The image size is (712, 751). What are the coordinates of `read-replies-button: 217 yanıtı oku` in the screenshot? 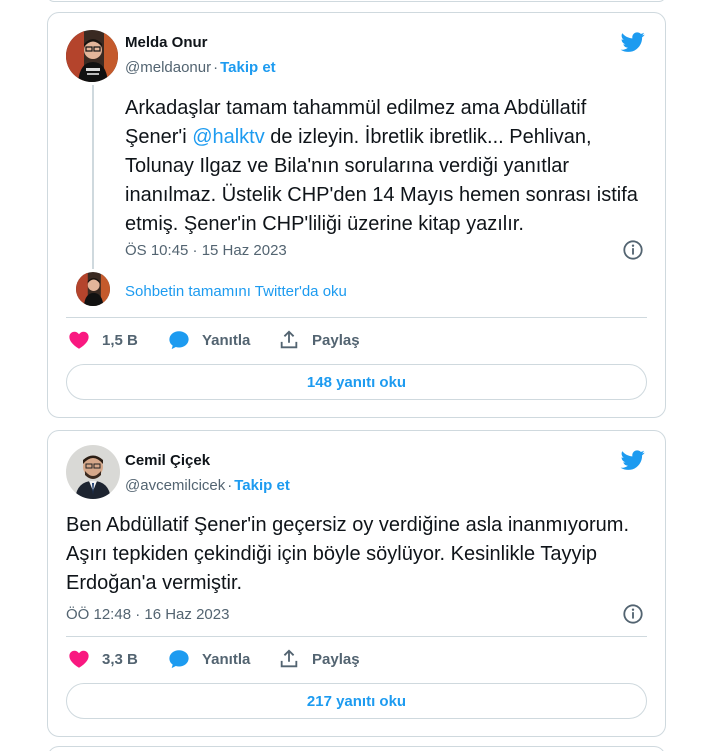 It's located at (356, 701).